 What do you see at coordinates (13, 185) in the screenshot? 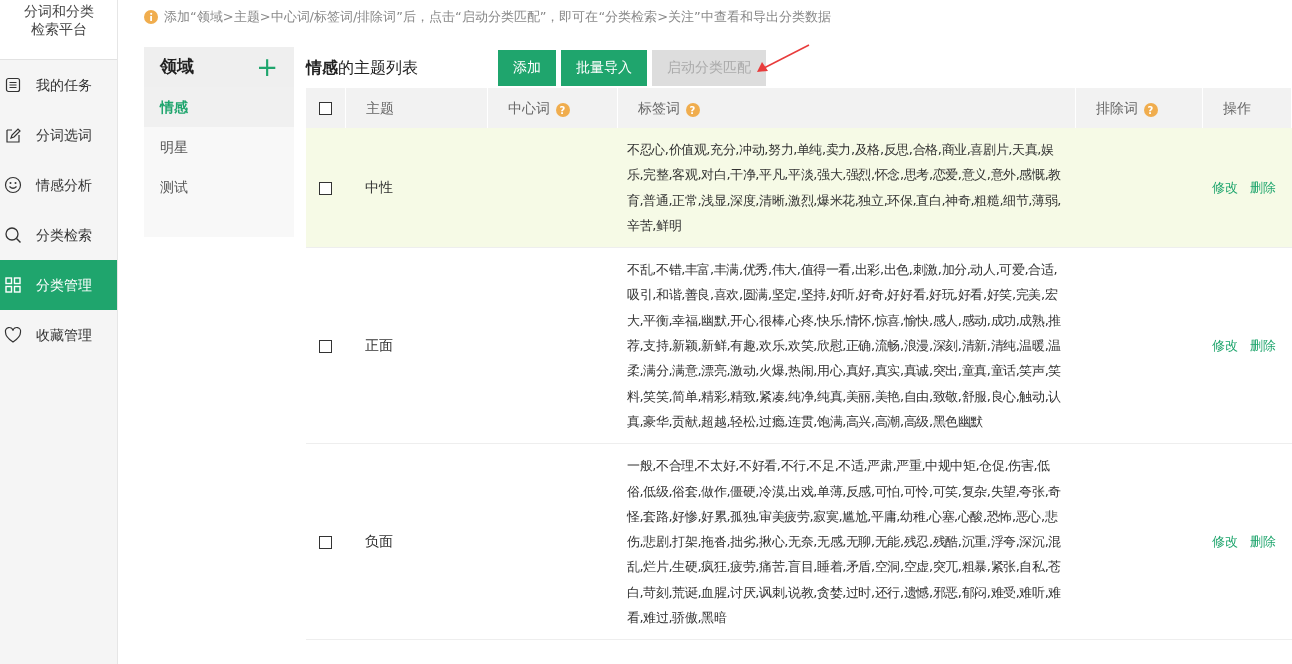
I see `smiley-icon` at bounding box center [13, 185].